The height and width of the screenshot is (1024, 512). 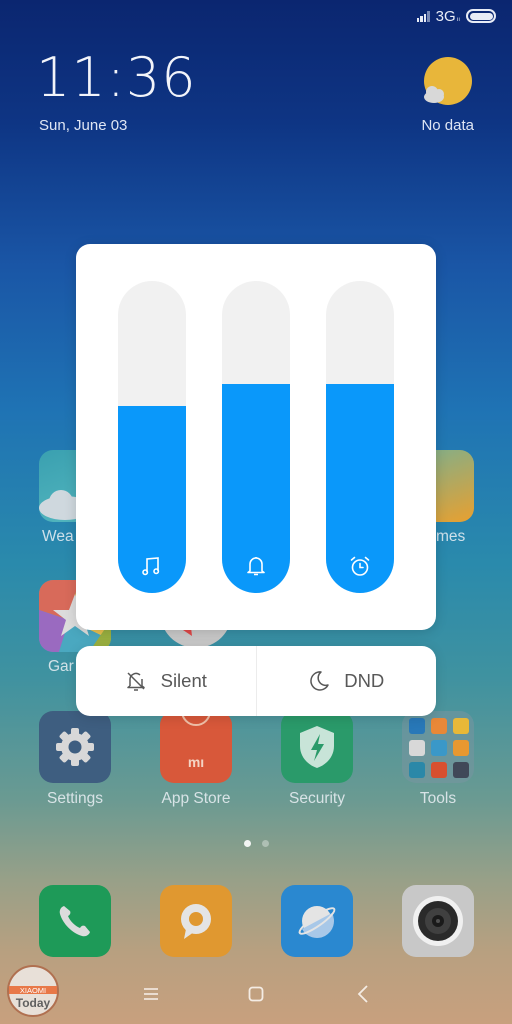 I want to click on home-square-icon, so click(x=256, y=994).